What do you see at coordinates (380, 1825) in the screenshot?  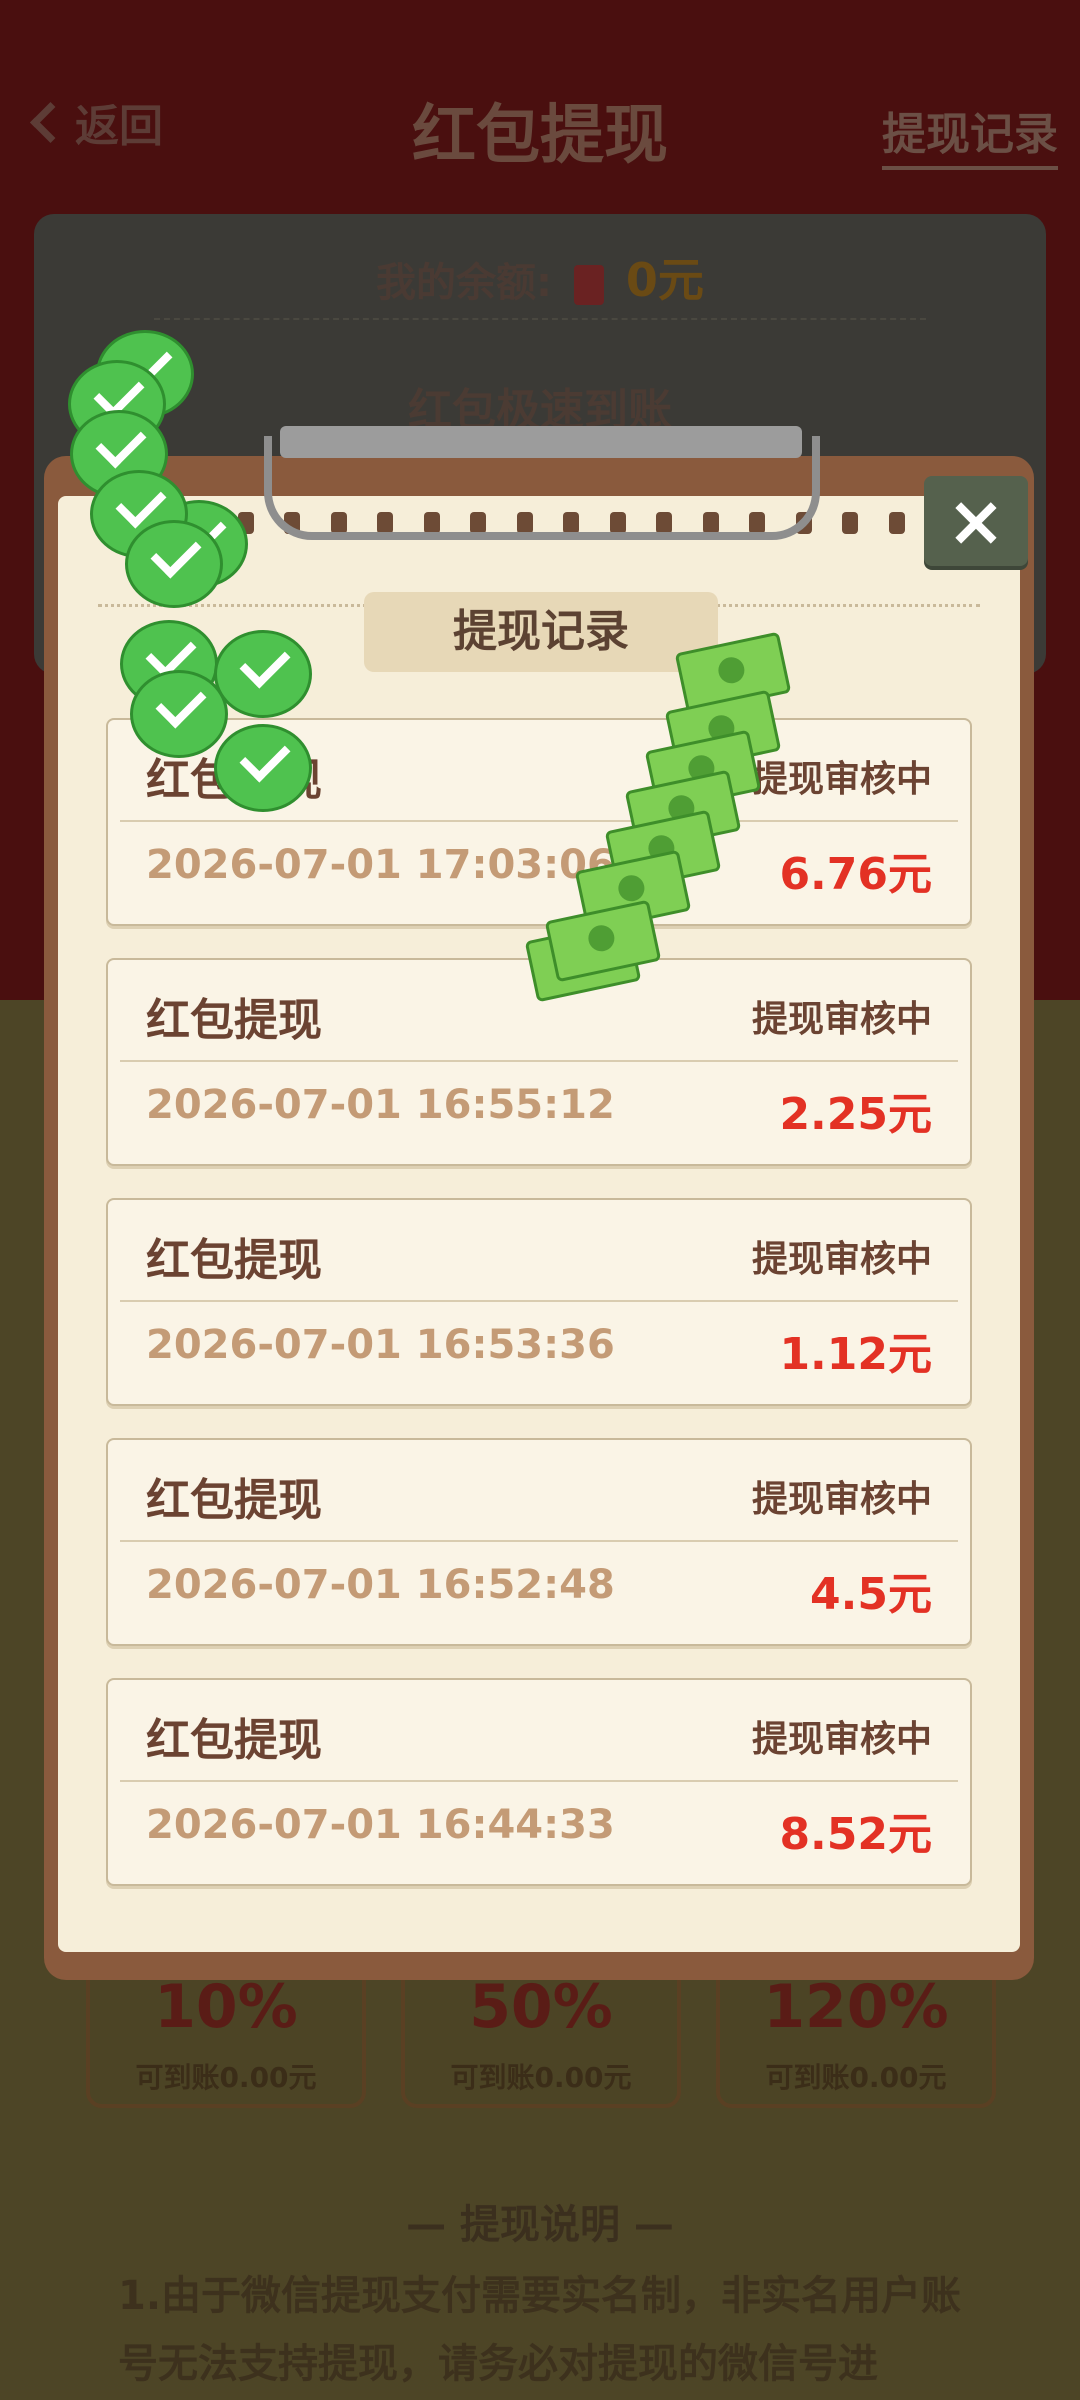 I see `record-time: 2026-07-01 16:44:33` at bounding box center [380, 1825].